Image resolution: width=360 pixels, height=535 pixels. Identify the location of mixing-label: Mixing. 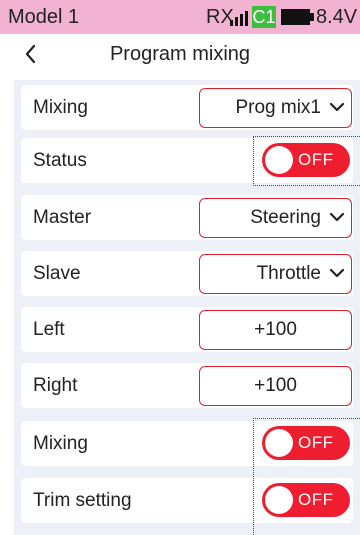
(60, 107).